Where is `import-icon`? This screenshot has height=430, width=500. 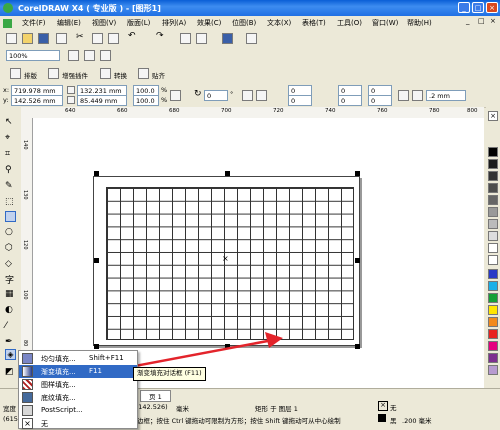 import-icon is located at coordinates (185, 38).